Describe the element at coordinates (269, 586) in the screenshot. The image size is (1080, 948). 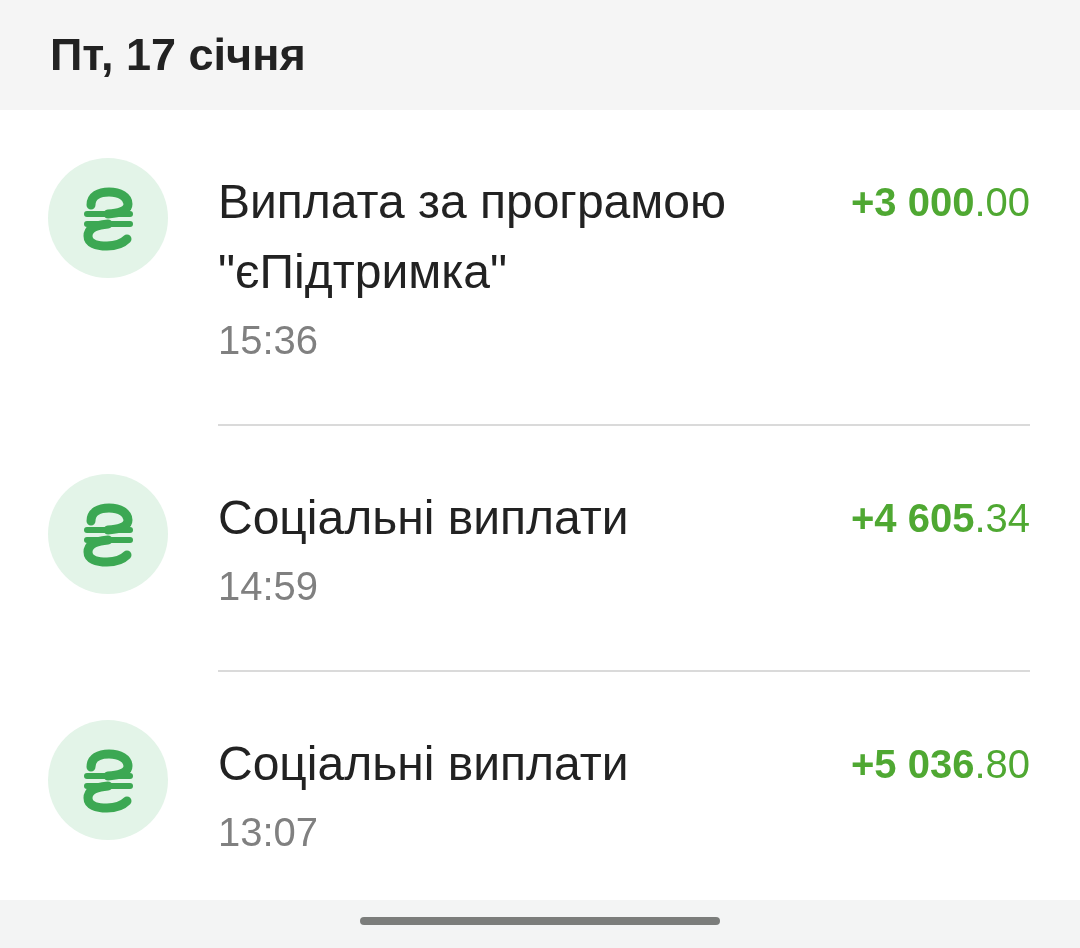
I see `transaction-time: 14:59` at that location.